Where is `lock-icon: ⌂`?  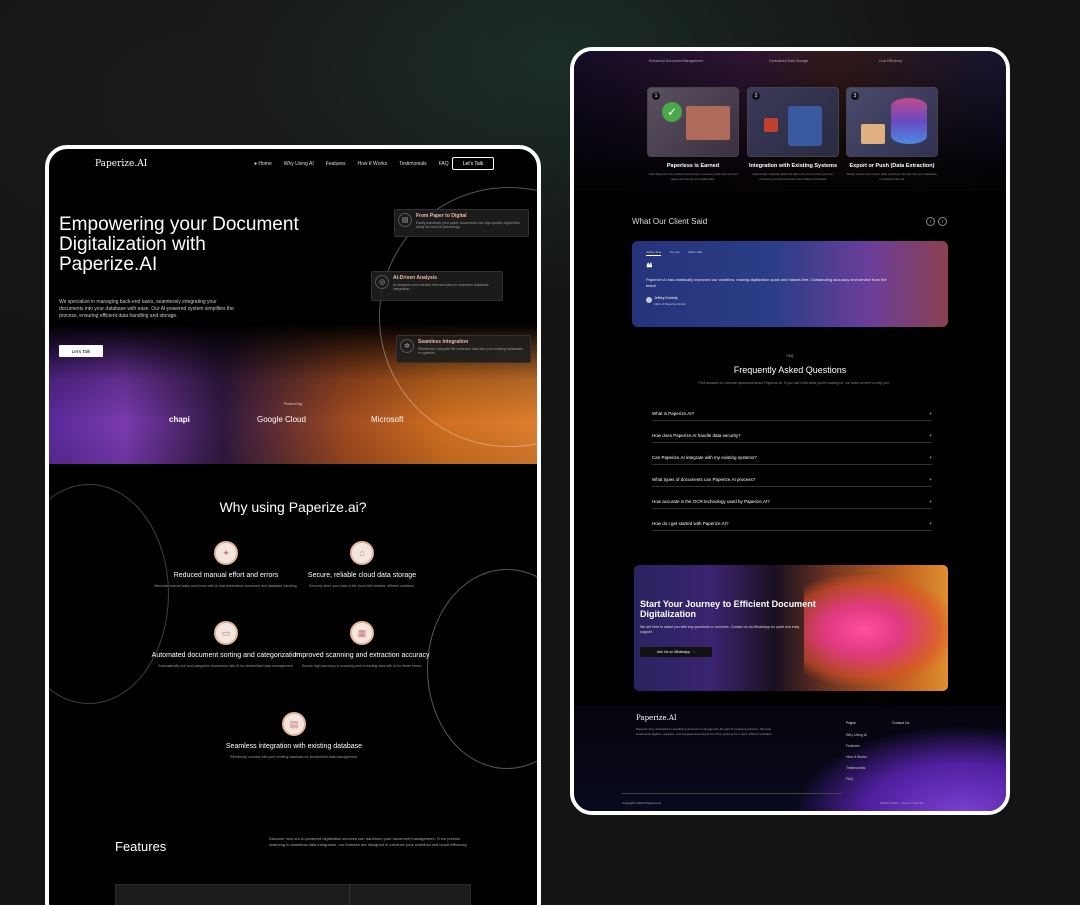 lock-icon: ⌂ is located at coordinates (362, 553).